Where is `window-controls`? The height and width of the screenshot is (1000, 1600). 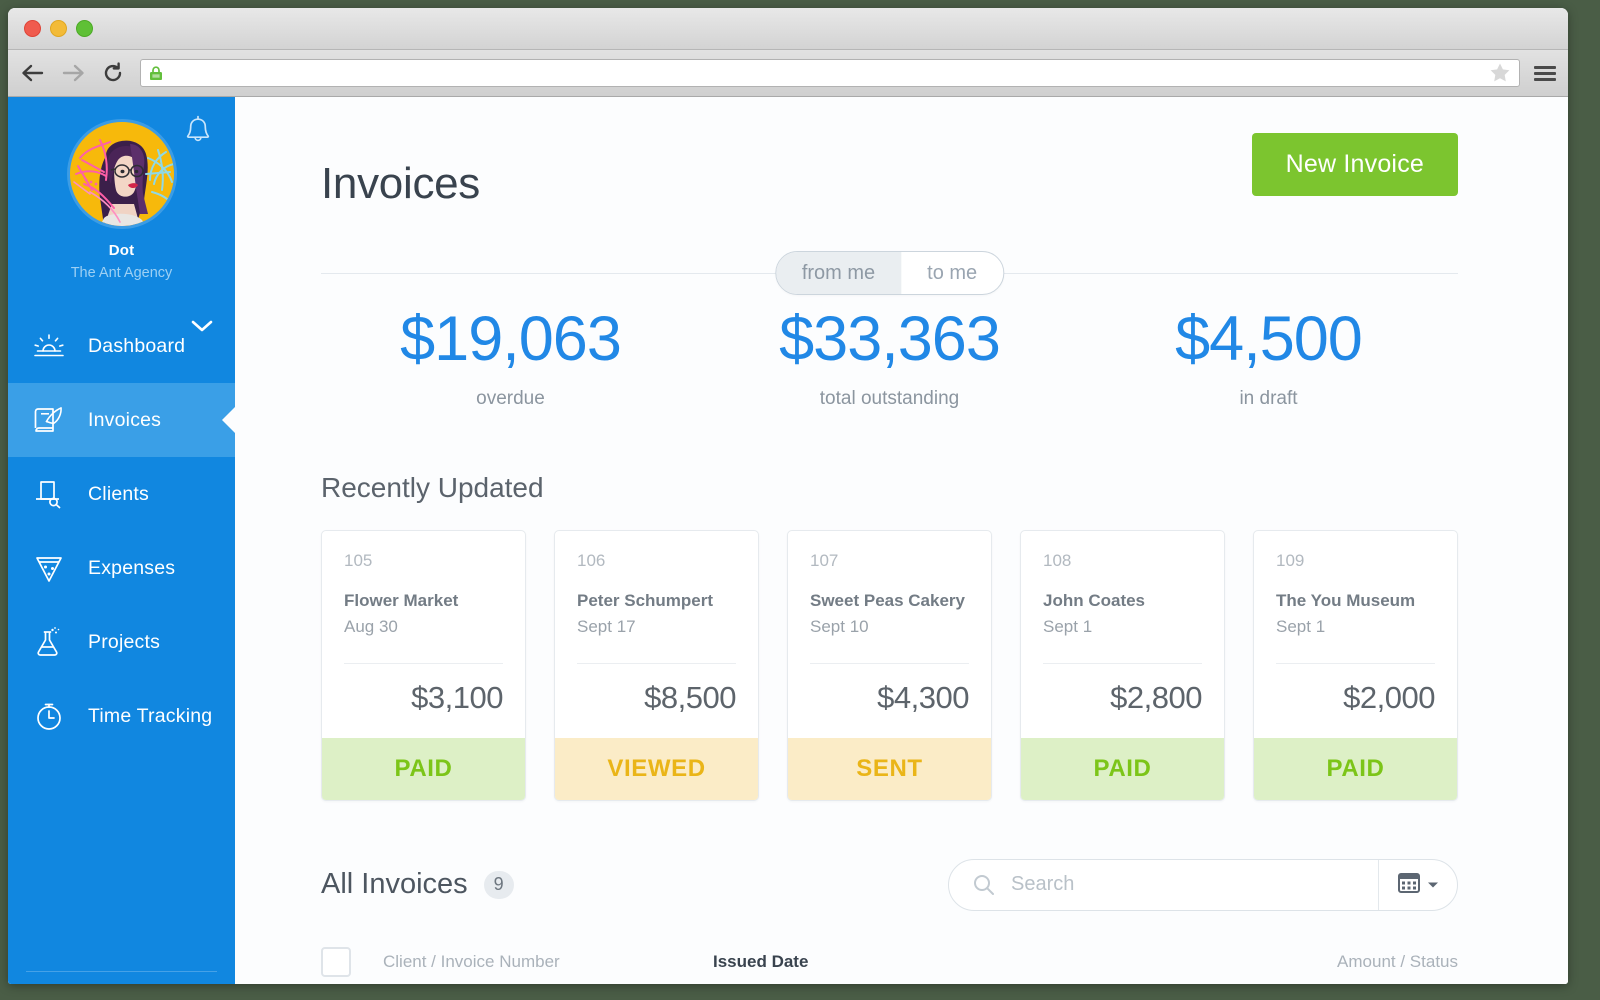 window-controls is located at coordinates (58, 28).